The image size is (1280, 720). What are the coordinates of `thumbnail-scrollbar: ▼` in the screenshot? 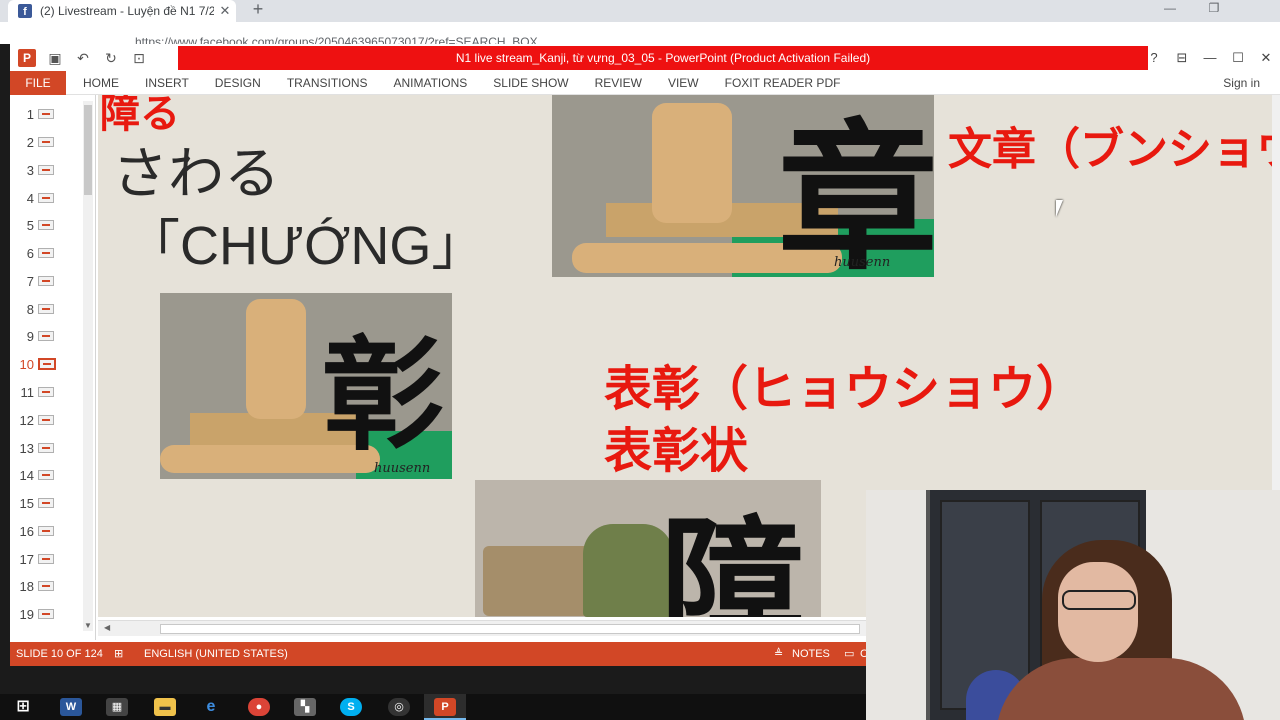 It's located at (88, 366).